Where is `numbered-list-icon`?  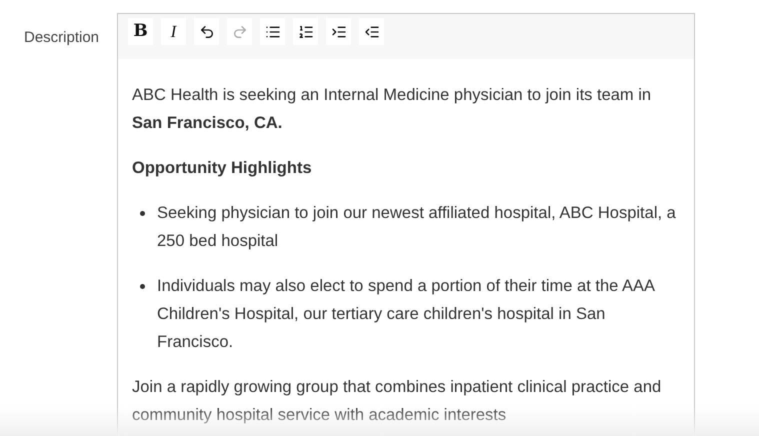 numbered-list-icon is located at coordinates (306, 32).